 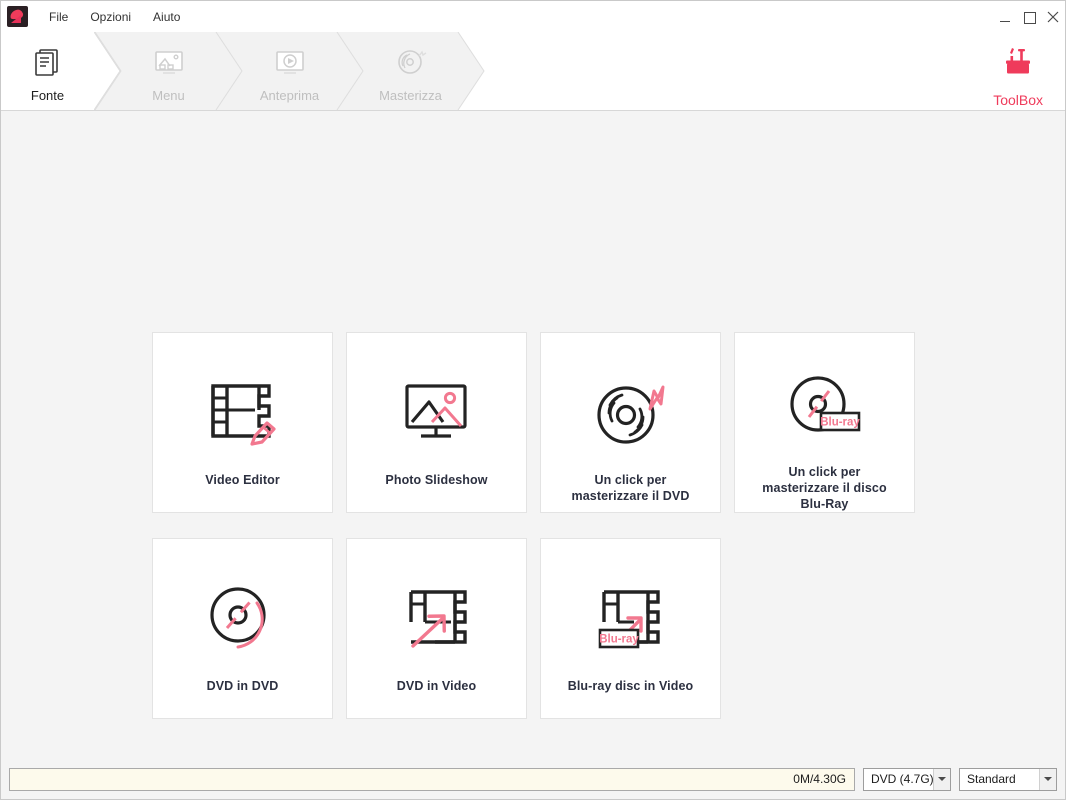 I want to click on window-controls, so click(x=1029, y=16).